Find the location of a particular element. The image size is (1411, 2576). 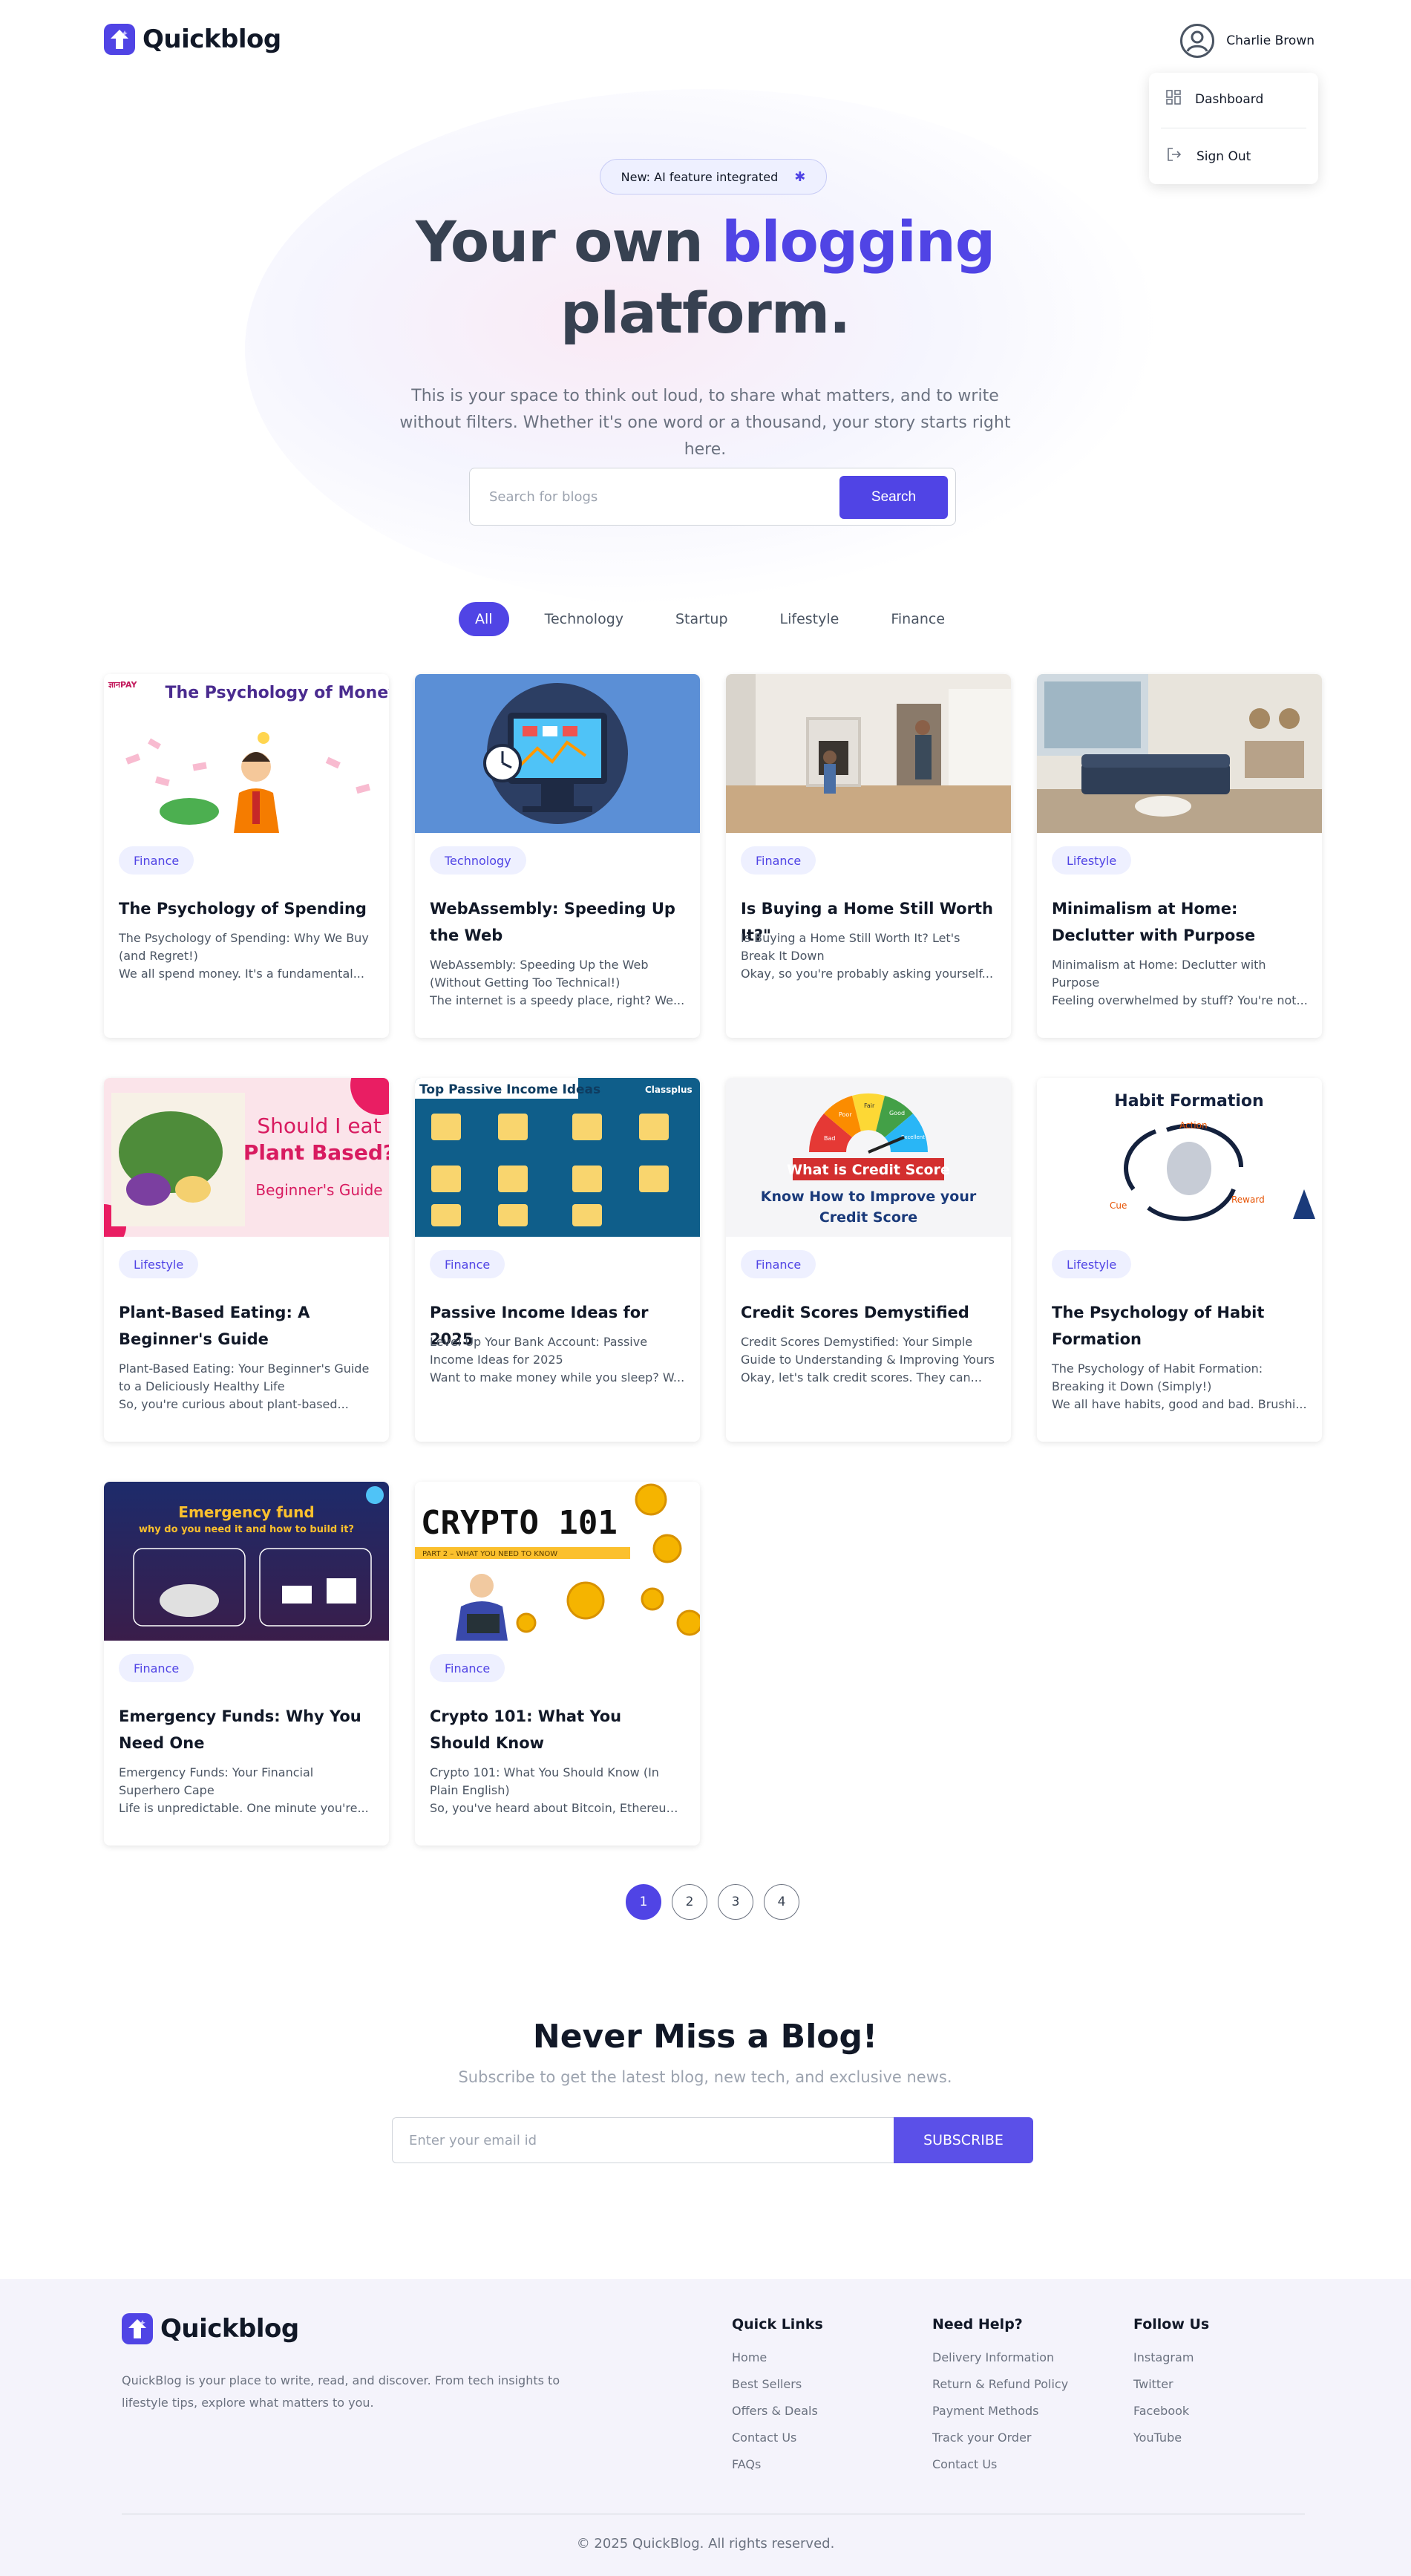

sparkle-icon: ✱ is located at coordinates (800, 177).